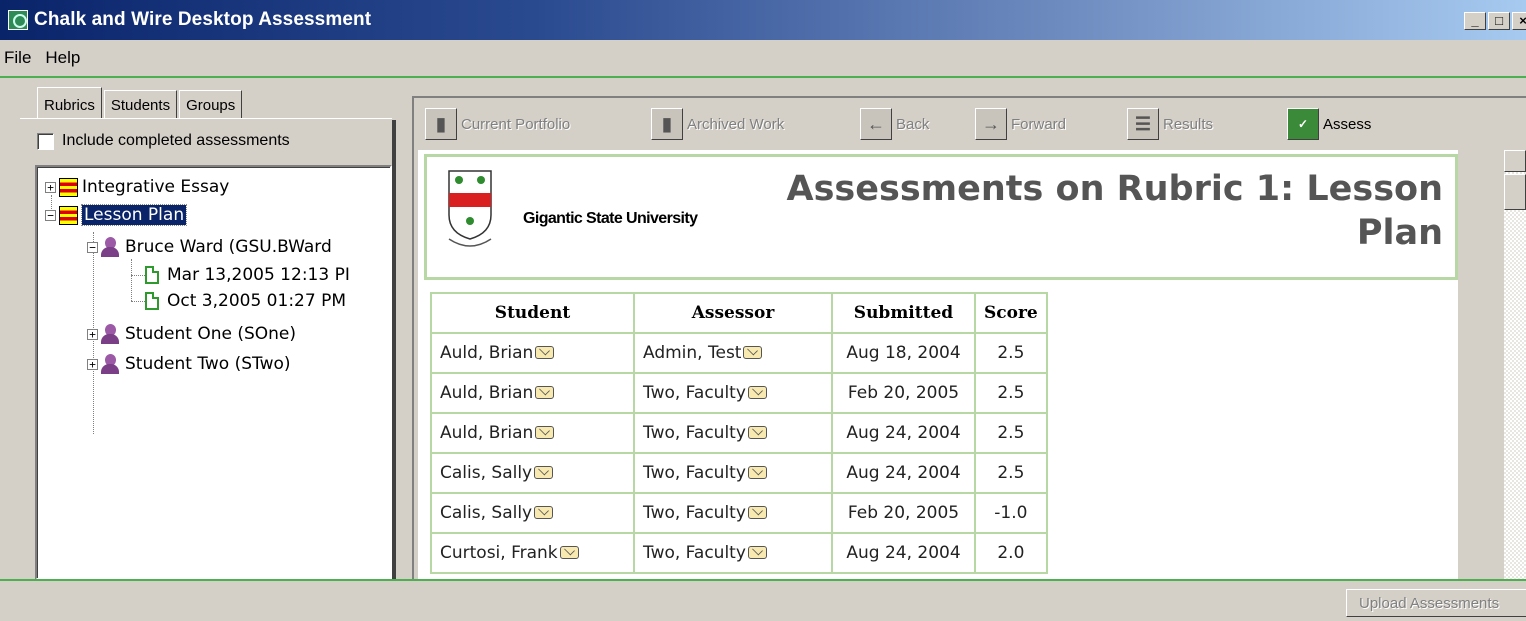 Image resolution: width=1526 pixels, height=621 pixels. What do you see at coordinates (903, 513) in the screenshot?
I see `submitted-cell: Feb 20, 2005` at bounding box center [903, 513].